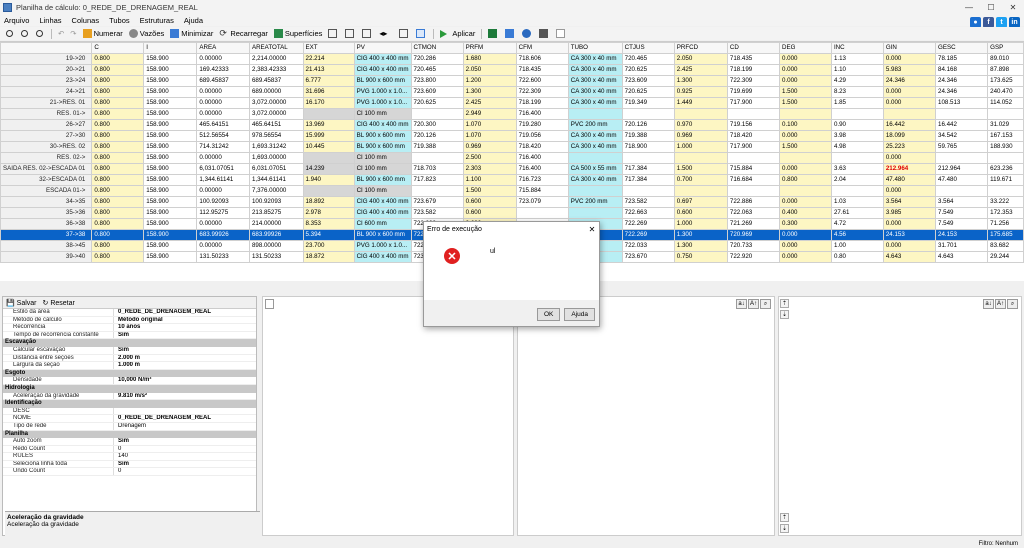  What do you see at coordinates (489, 81) in the screenshot?
I see `table-cell: 1.200` at bounding box center [489, 81].